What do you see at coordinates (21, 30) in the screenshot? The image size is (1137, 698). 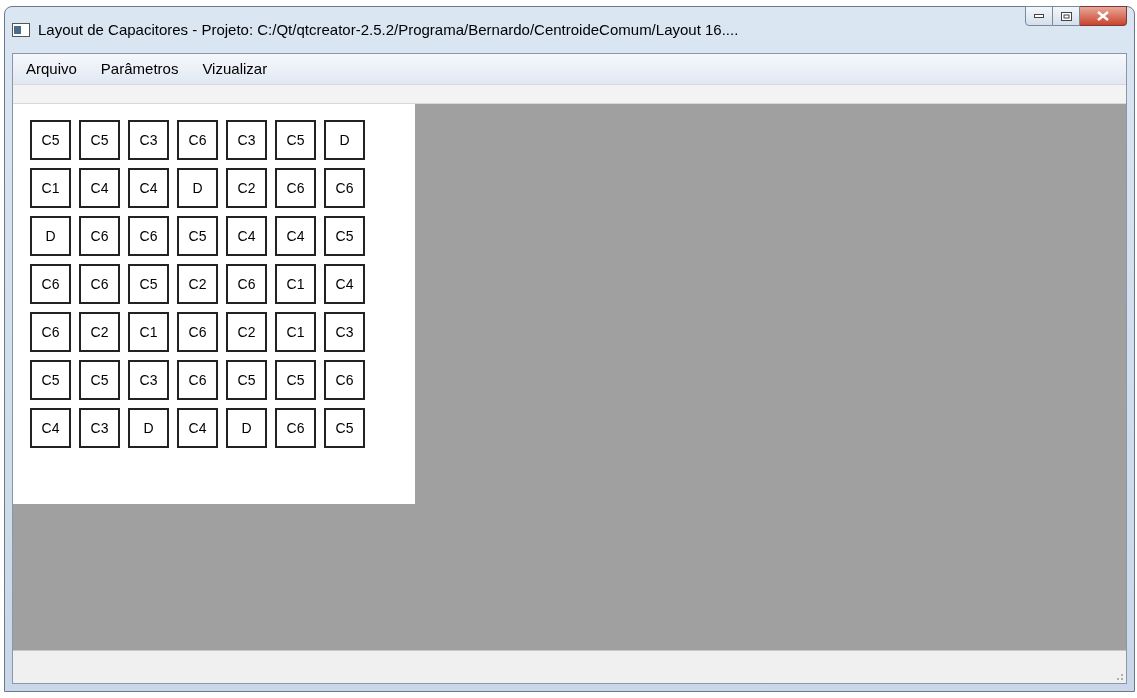 I see `app-icon` at bounding box center [21, 30].